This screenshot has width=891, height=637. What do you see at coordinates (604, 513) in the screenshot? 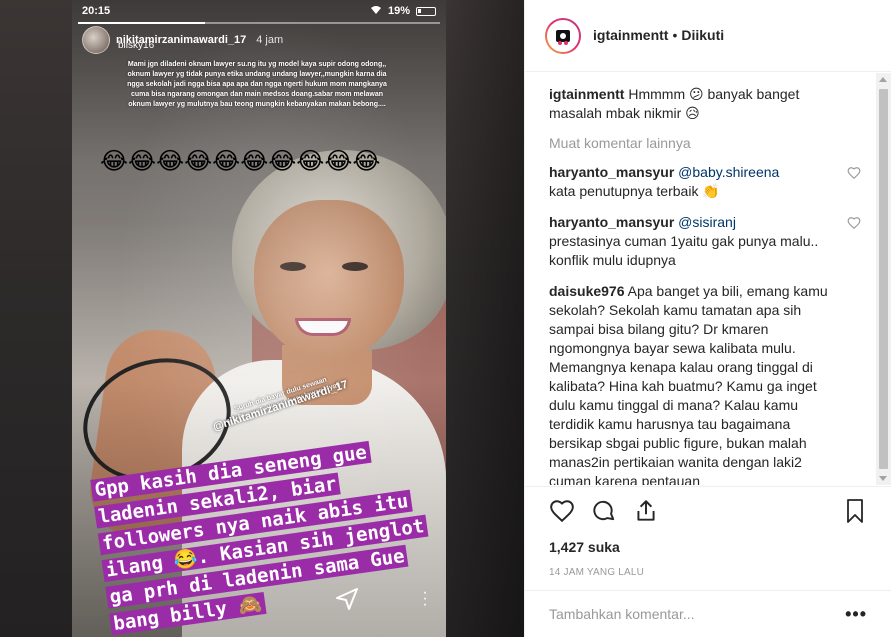
I see `comment-bubble-icon` at bounding box center [604, 513].